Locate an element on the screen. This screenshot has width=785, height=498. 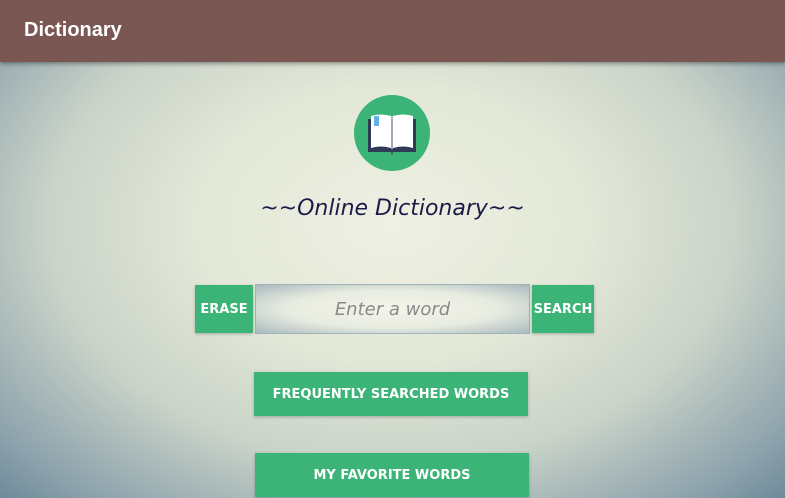
my-favorite-words-button: MY FAVORITE WORDS is located at coordinates (392, 475).